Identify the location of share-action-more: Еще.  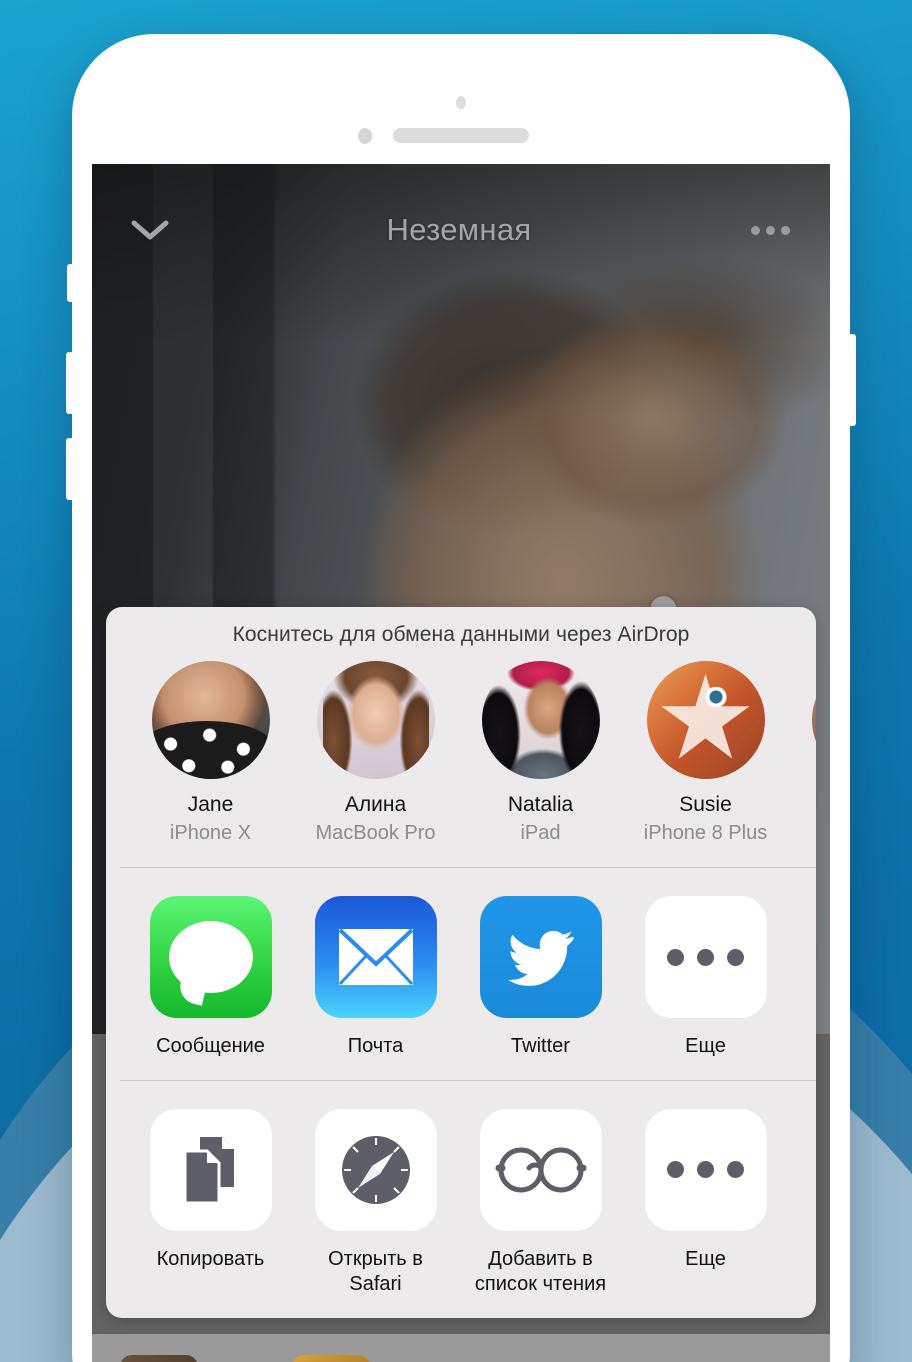
(705, 1203).